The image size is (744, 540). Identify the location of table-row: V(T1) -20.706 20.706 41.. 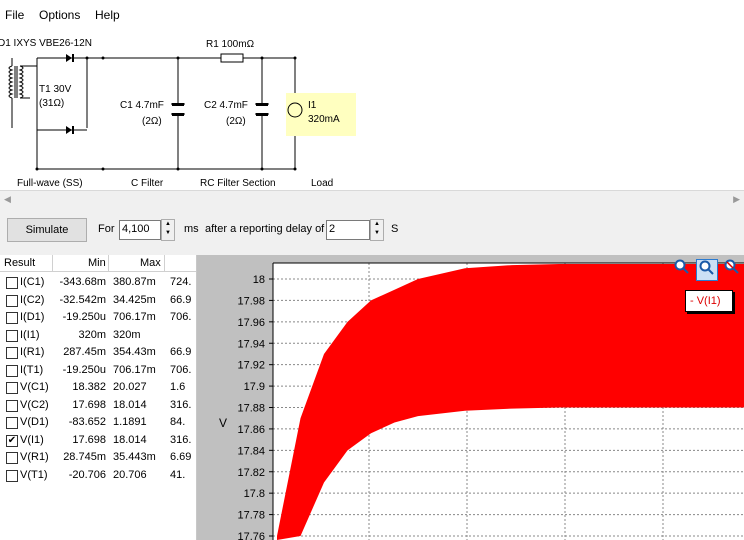
(98, 475).